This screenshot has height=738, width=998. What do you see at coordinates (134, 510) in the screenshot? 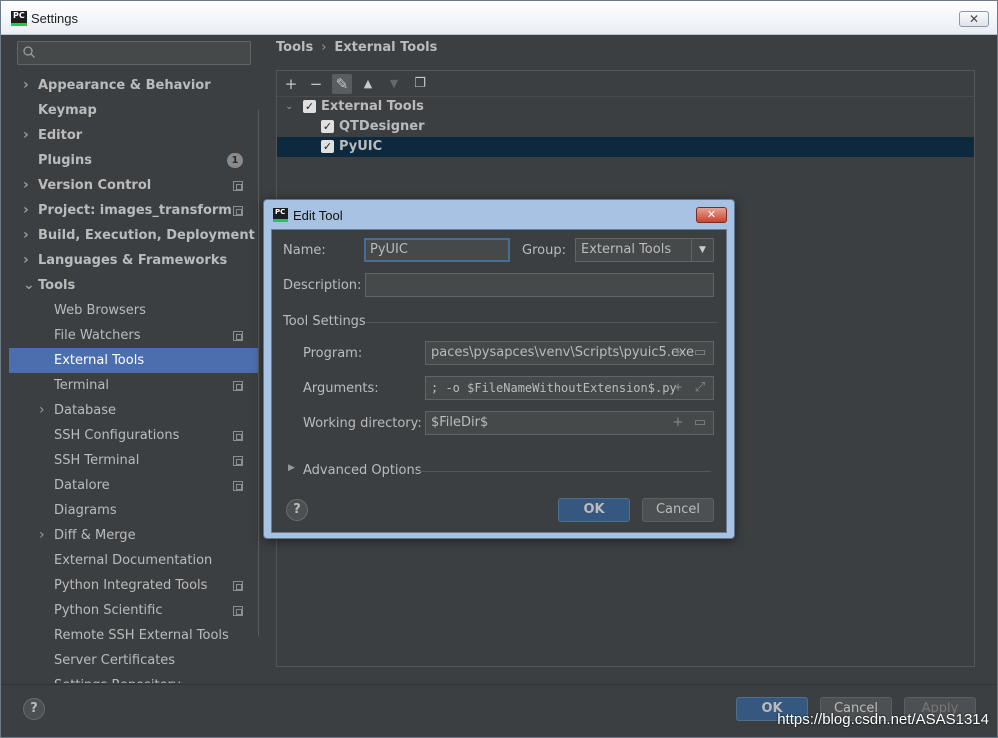
I see `sidebar-item-diagrams: Diagrams` at bounding box center [134, 510].